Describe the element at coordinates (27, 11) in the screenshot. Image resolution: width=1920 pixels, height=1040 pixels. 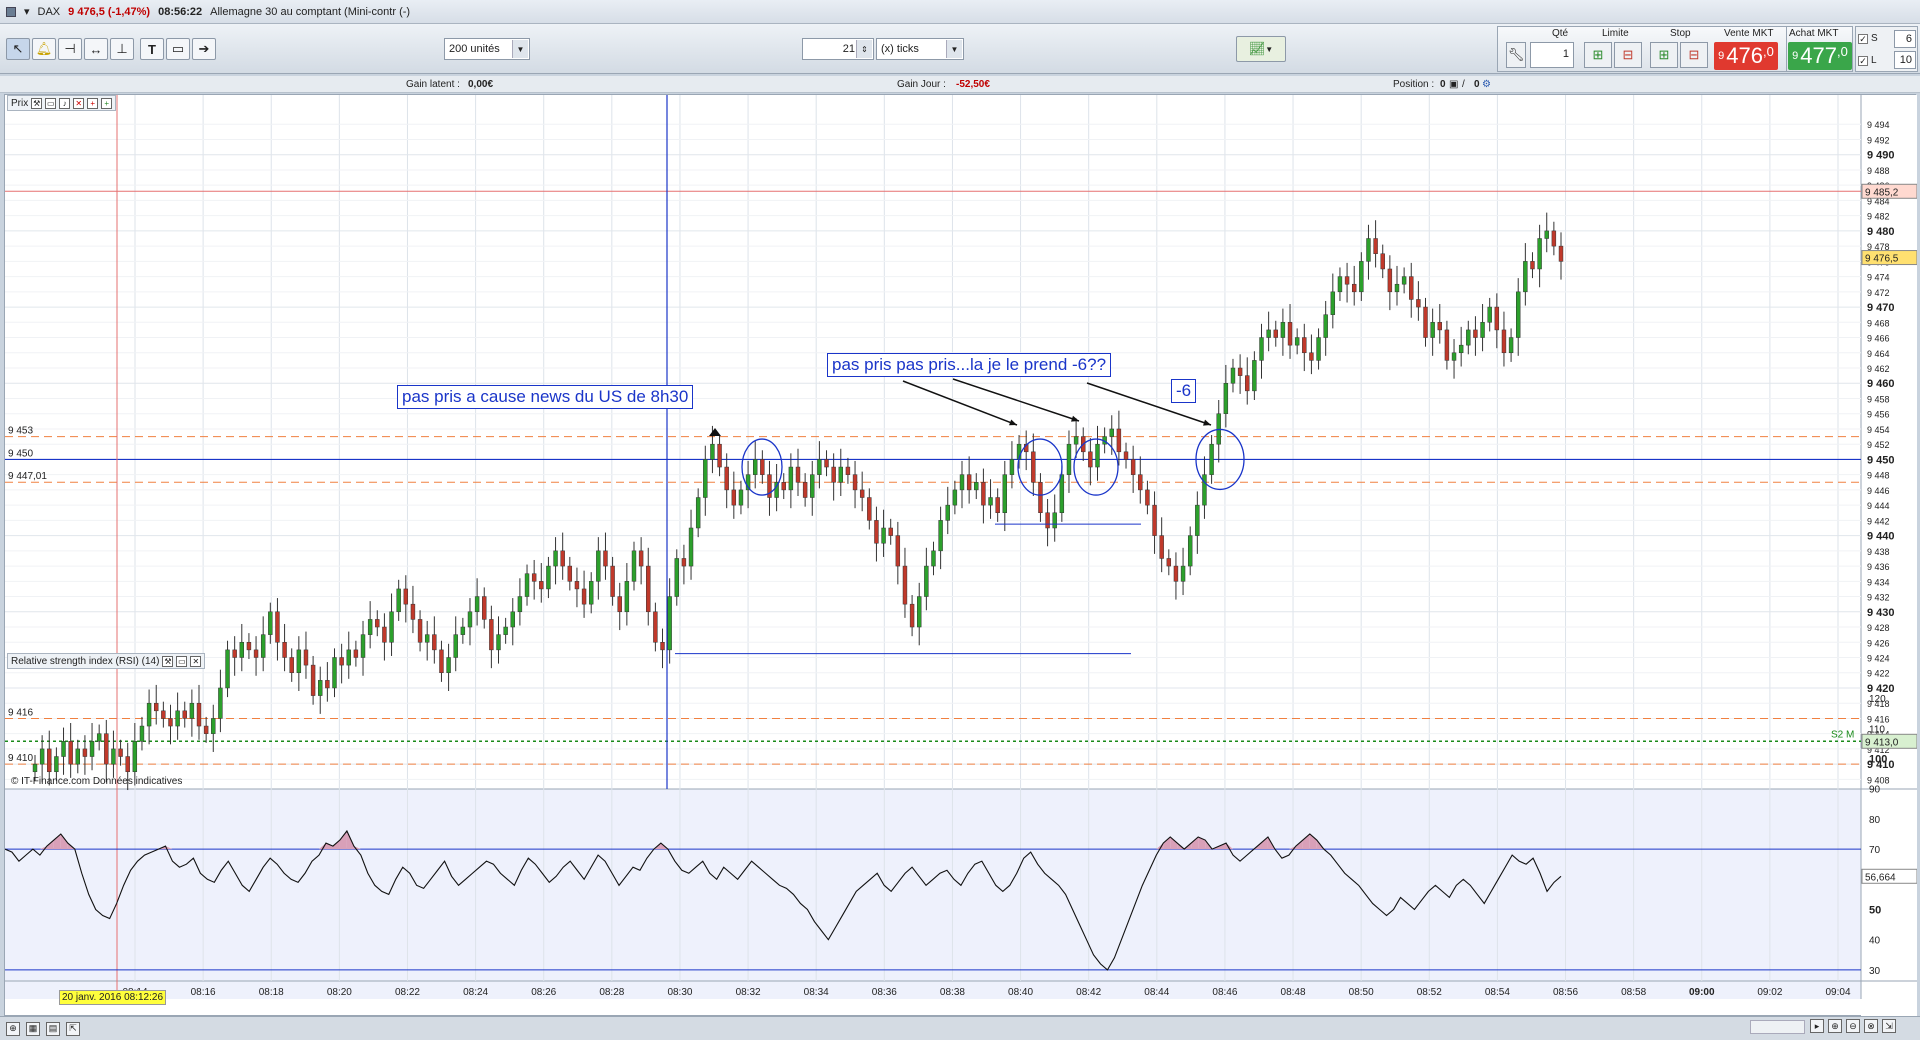
I see `dropdown-arrow-icon: ▾` at that location.